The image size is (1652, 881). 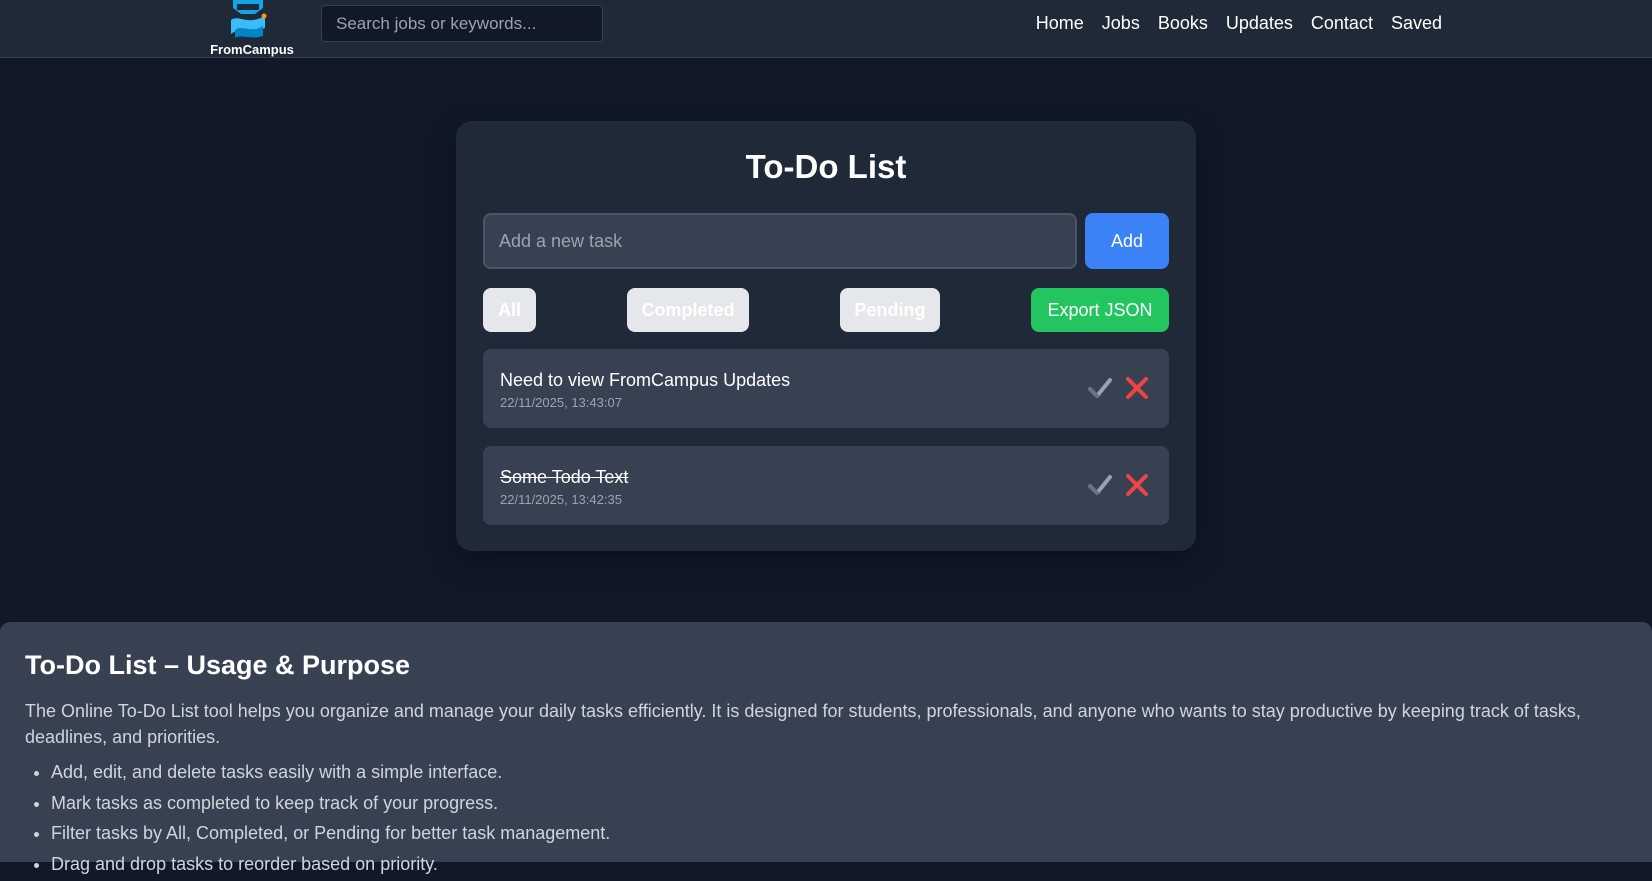 What do you see at coordinates (252, 49) in the screenshot?
I see `logo-text: FromCampus` at bounding box center [252, 49].